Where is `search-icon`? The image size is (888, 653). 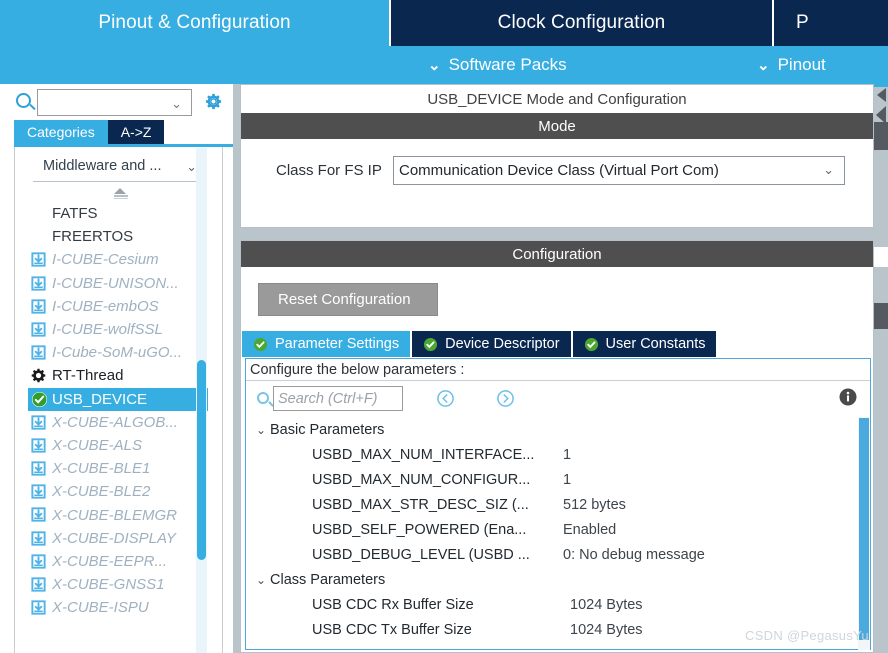 search-icon is located at coordinates (263, 398).